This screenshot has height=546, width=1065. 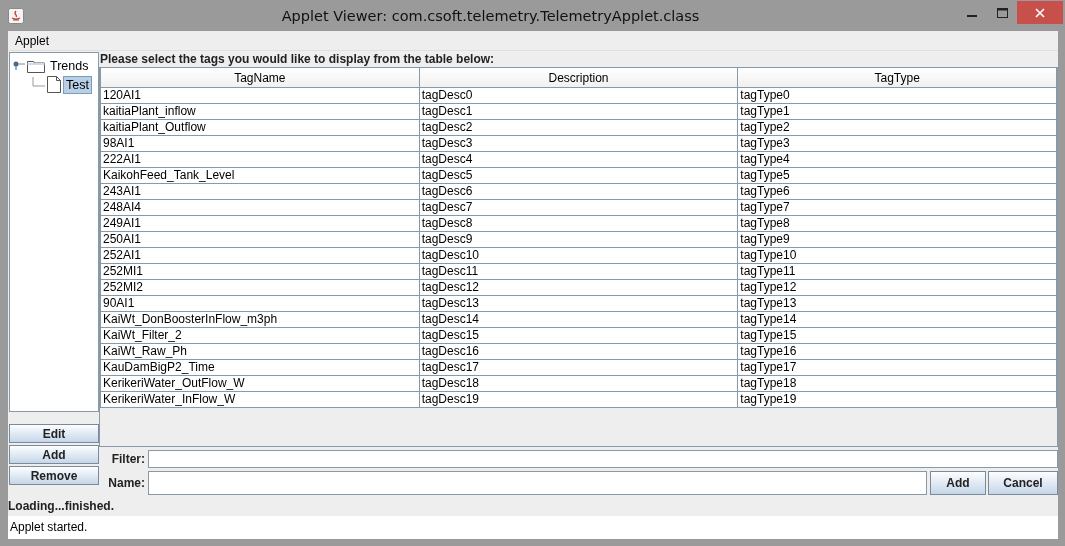 What do you see at coordinates (533, 527) in the screenshot?
I see `status-bar: Applet started.` at bounding box center [533, 527].